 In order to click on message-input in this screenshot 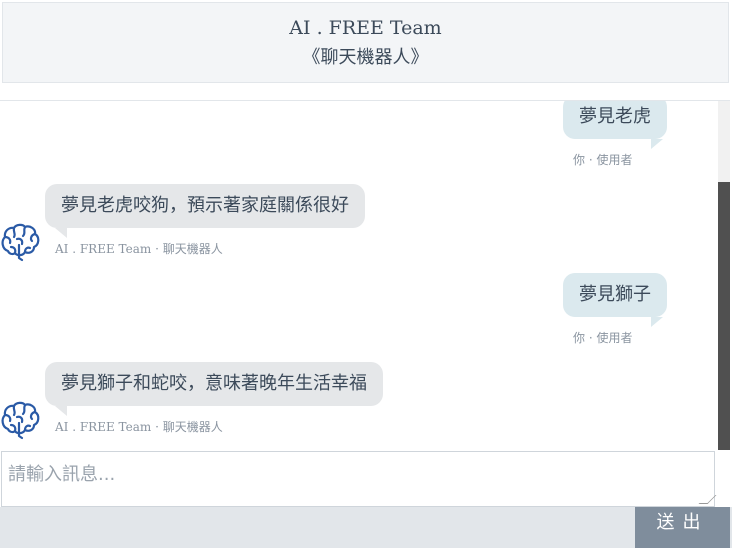, I will do `click(358, 479)`.